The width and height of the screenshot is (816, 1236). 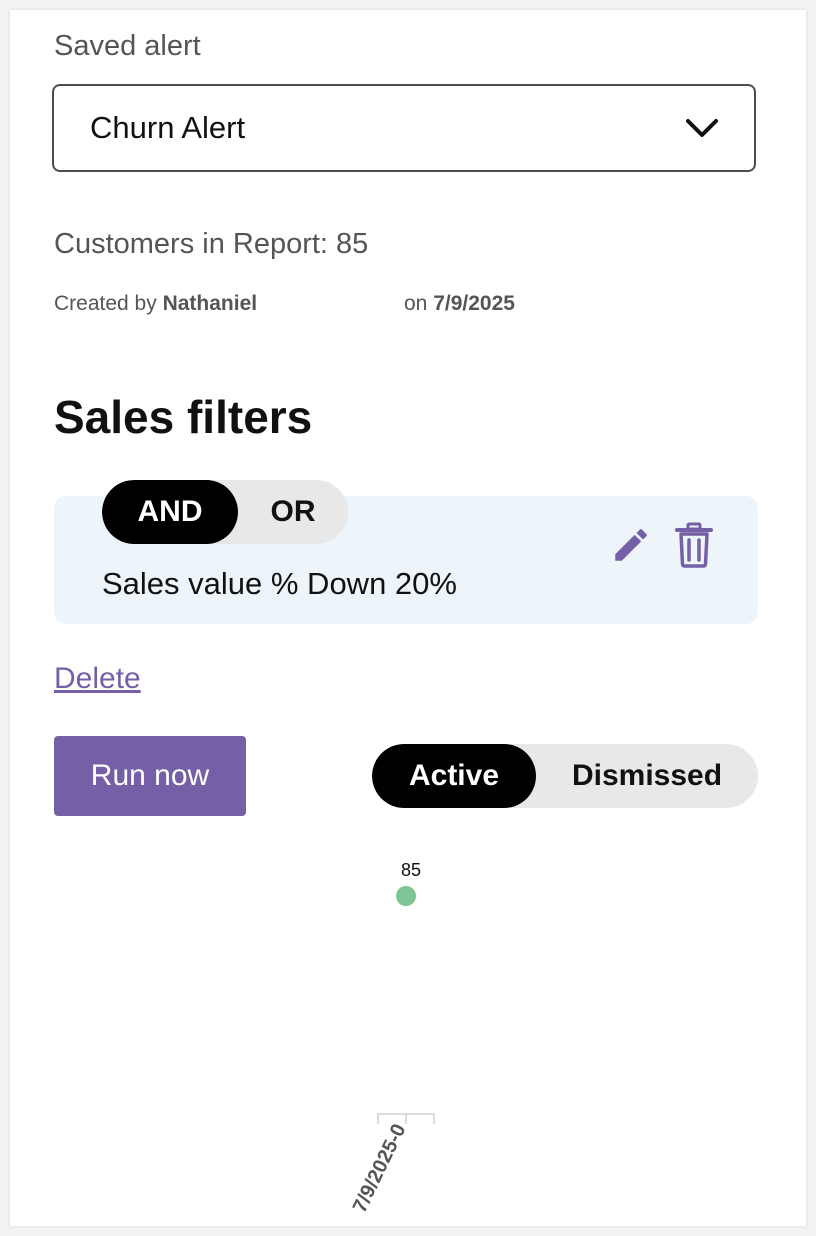 What do you see at coordinates (210, 303) in the screenshot?
I see `created-by-name: Nathaniel` at bounding box center [210, 303].